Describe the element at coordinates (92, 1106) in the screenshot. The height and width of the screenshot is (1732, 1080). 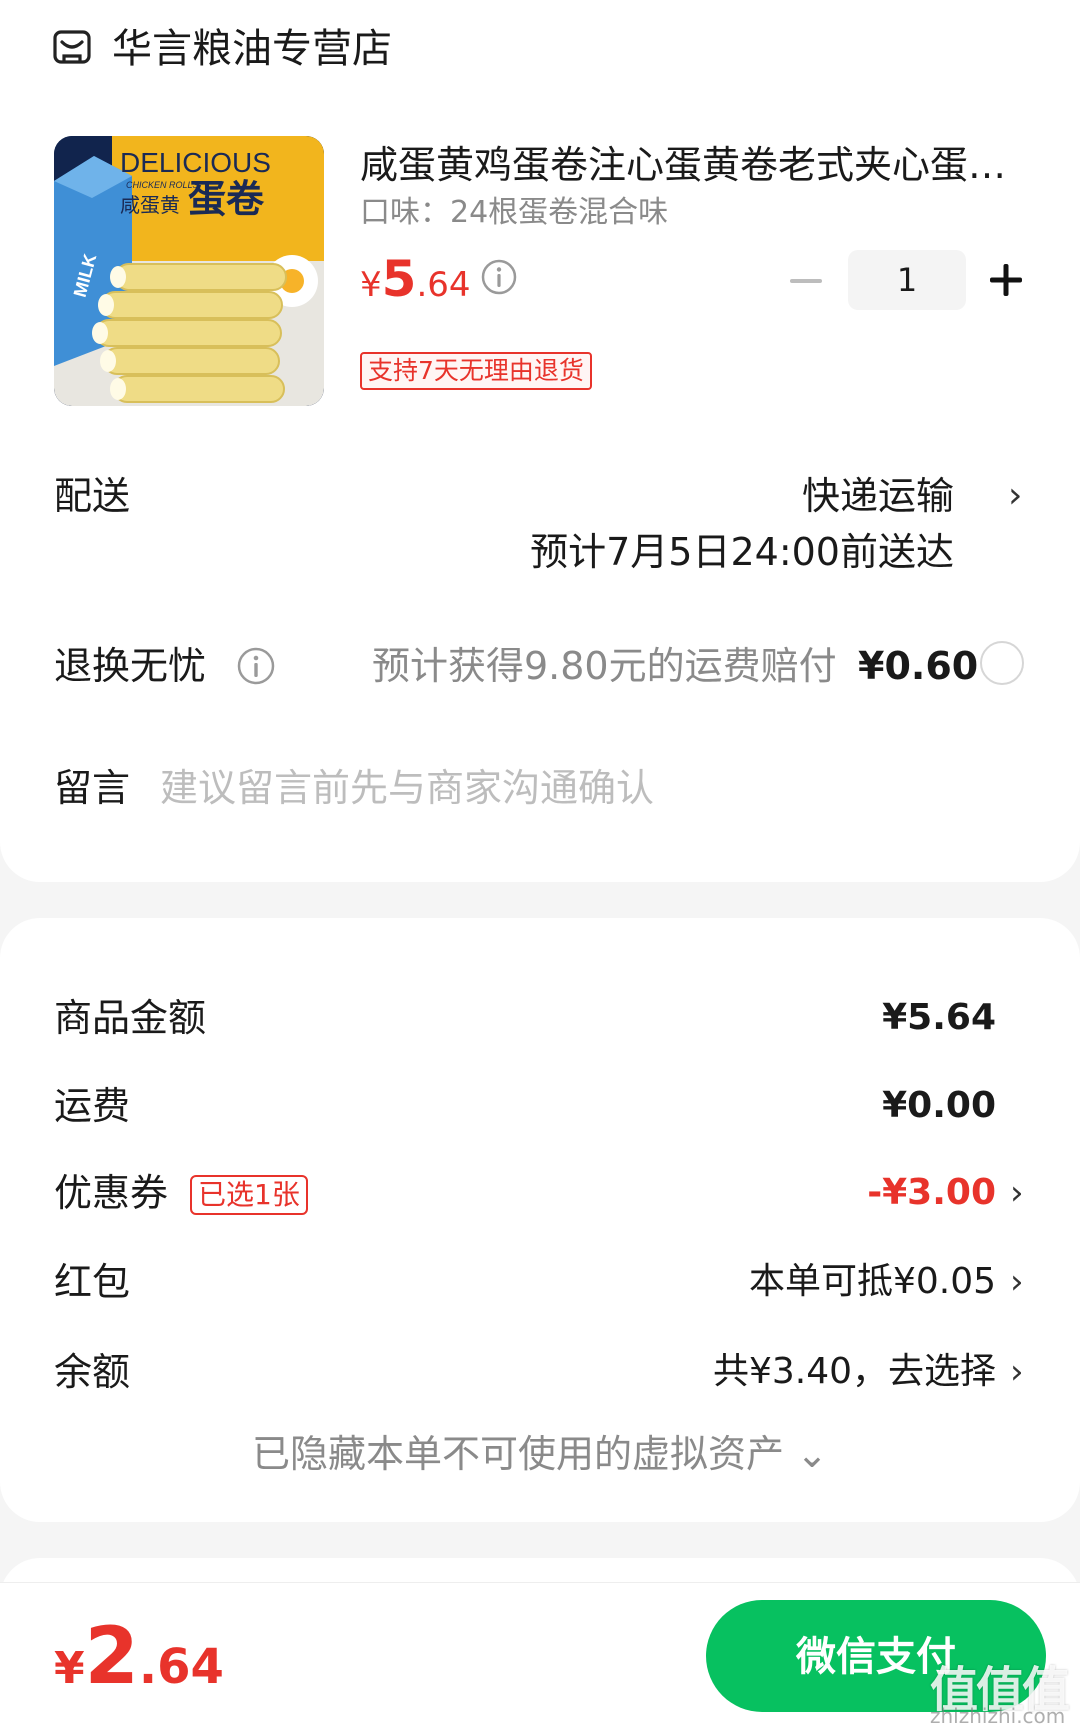
I see `freight-label: 运费` at that location.